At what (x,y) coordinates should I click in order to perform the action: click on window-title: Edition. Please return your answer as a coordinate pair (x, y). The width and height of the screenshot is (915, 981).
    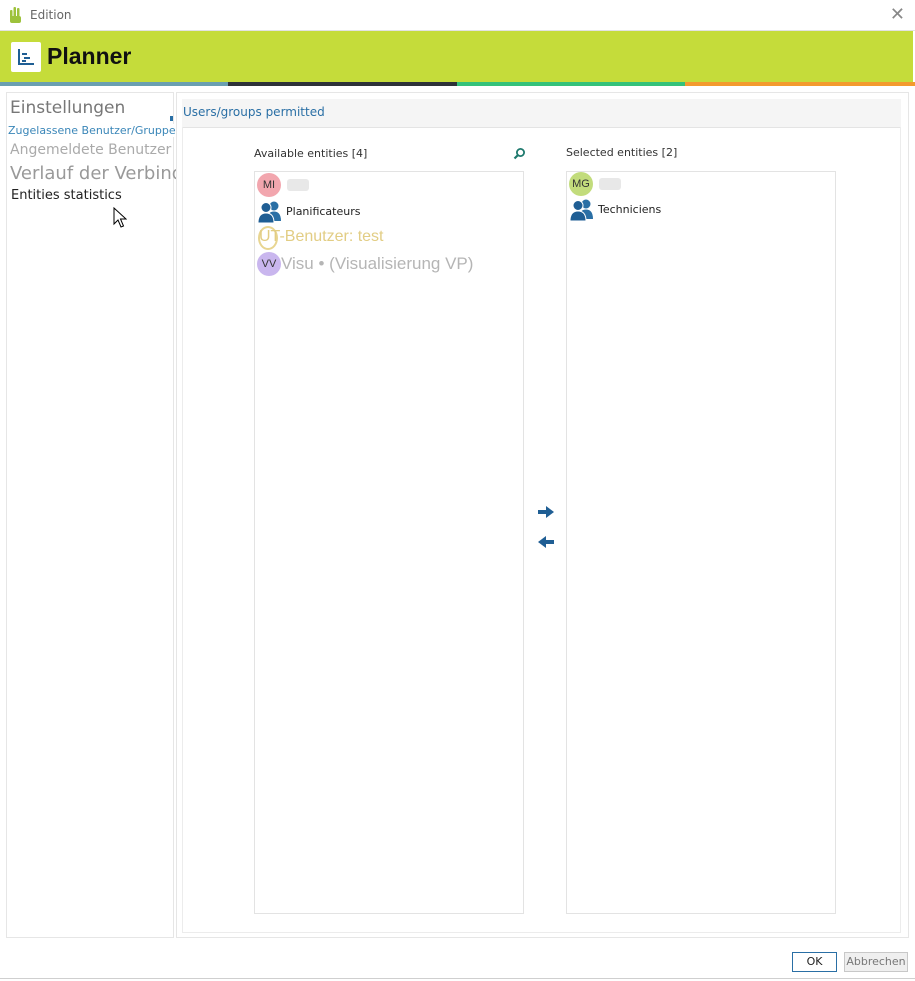
    Looking at the image, I should click on (51, 15).